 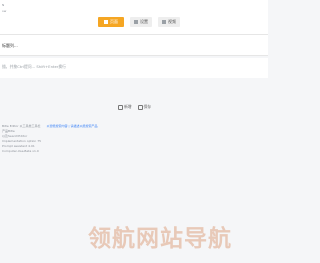 What do you see at coordinates (164, 22) in the screenshot?
I see `video-icon` at bounding box center [164, 22].